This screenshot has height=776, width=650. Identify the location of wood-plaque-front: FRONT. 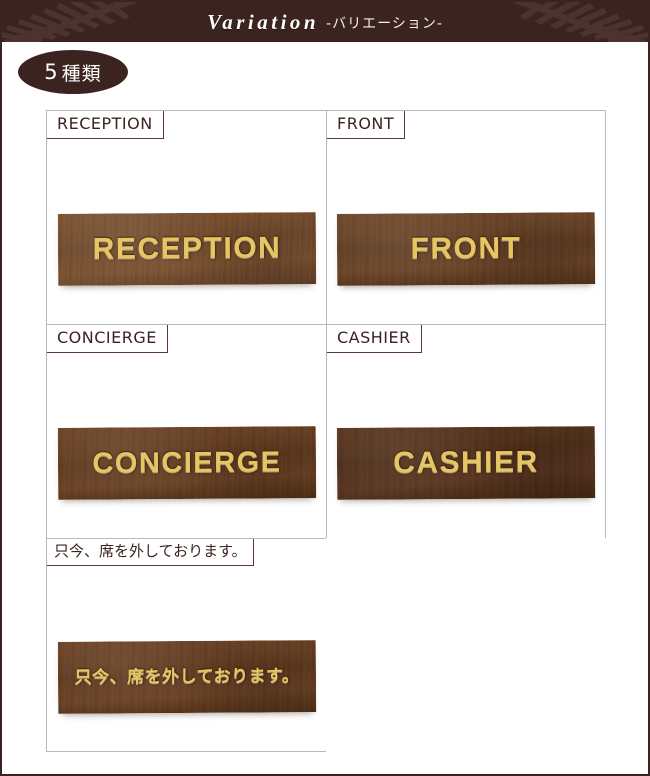
(466, 249).